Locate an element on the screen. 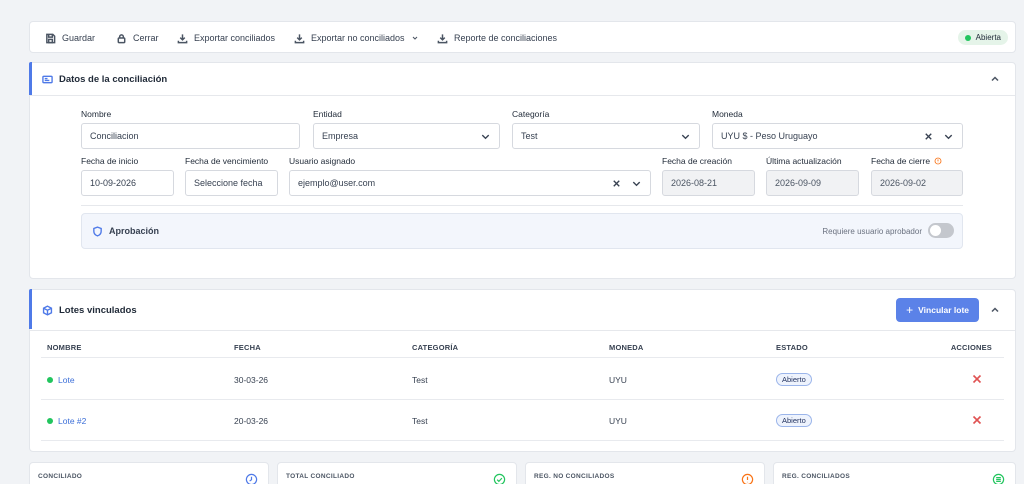 Image resolution: width=1024 pixels, height=484 pixels. vincular-lote-button: + Vincular lote is located at coordinates (937, 310).